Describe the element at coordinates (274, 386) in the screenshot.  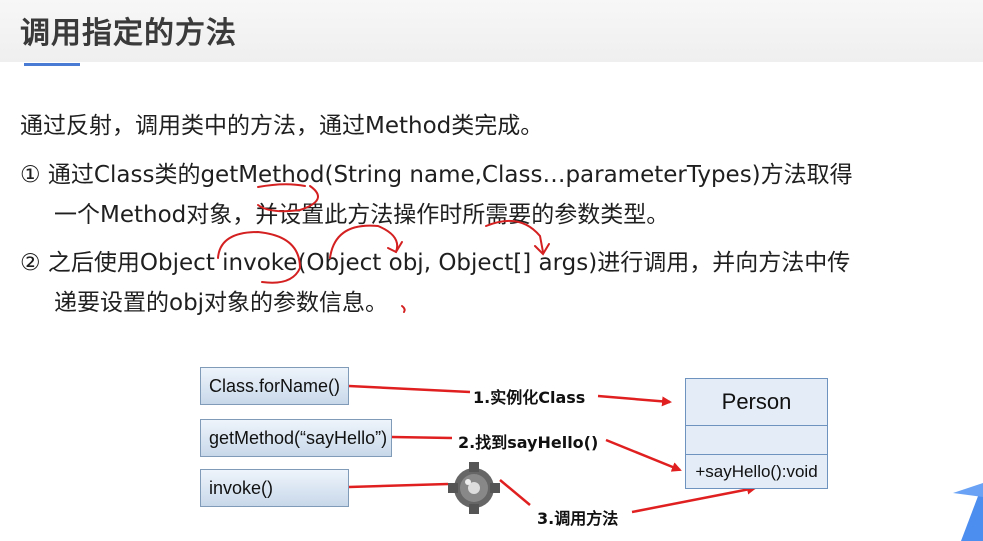
I see `forname-box: Class.forName()` at that location.